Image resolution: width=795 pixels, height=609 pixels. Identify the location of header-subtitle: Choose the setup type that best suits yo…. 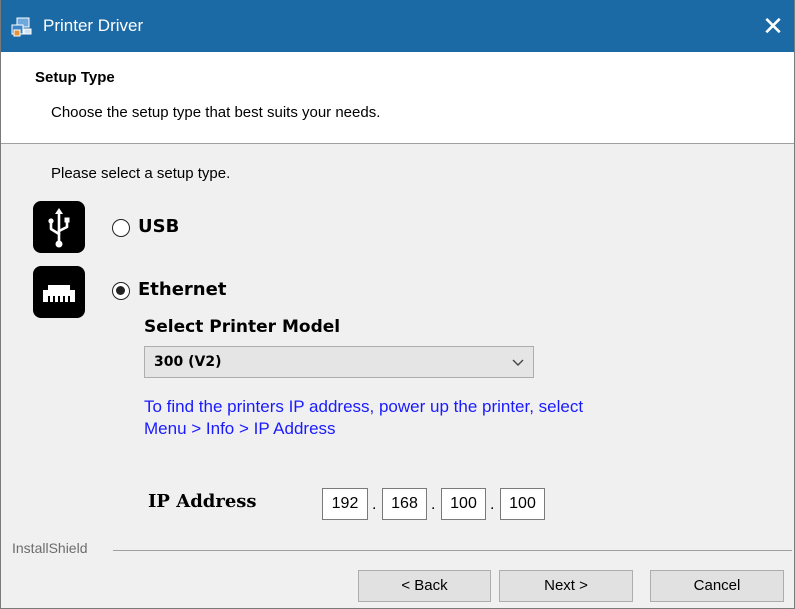
(216, 112).